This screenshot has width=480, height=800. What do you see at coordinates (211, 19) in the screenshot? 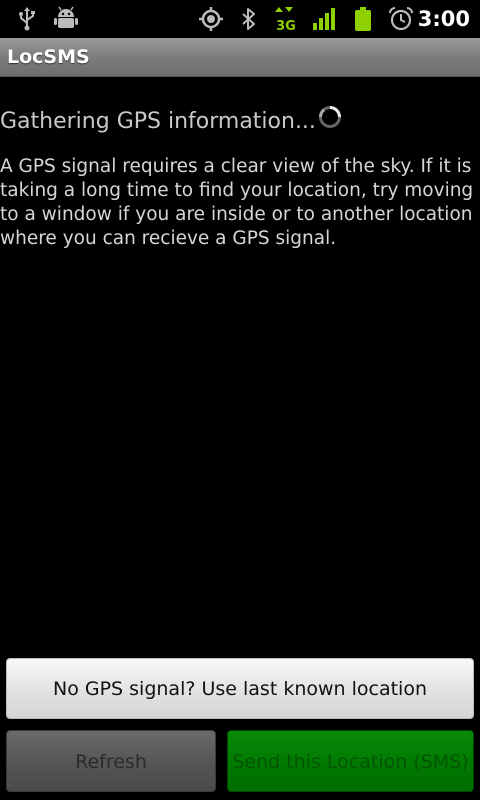
I see `gps-icon` at bounding box center [211, 19].